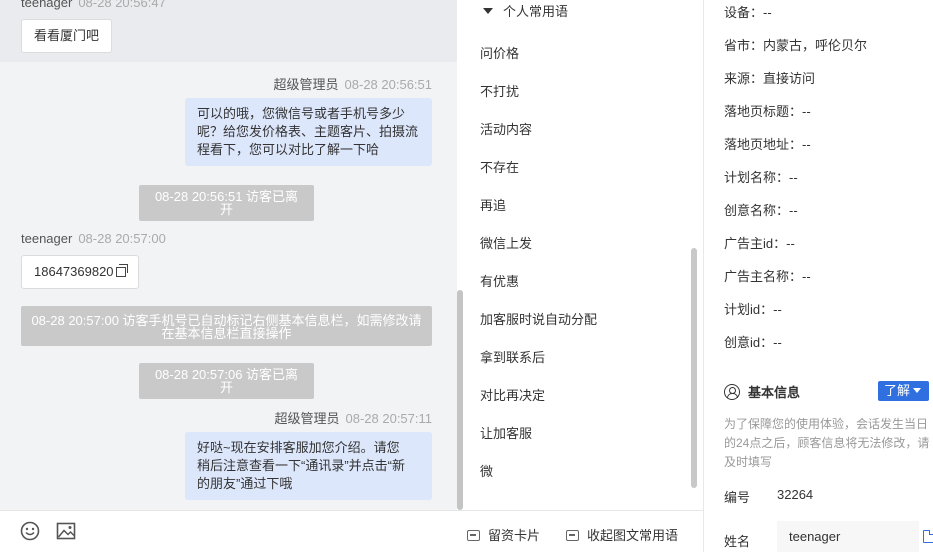 The width and height of the screenshot is (933, 552). Describe the element at coordinates (512, 356) in the screenshot. I see `phrase-item: 拿到联系后` at that location.